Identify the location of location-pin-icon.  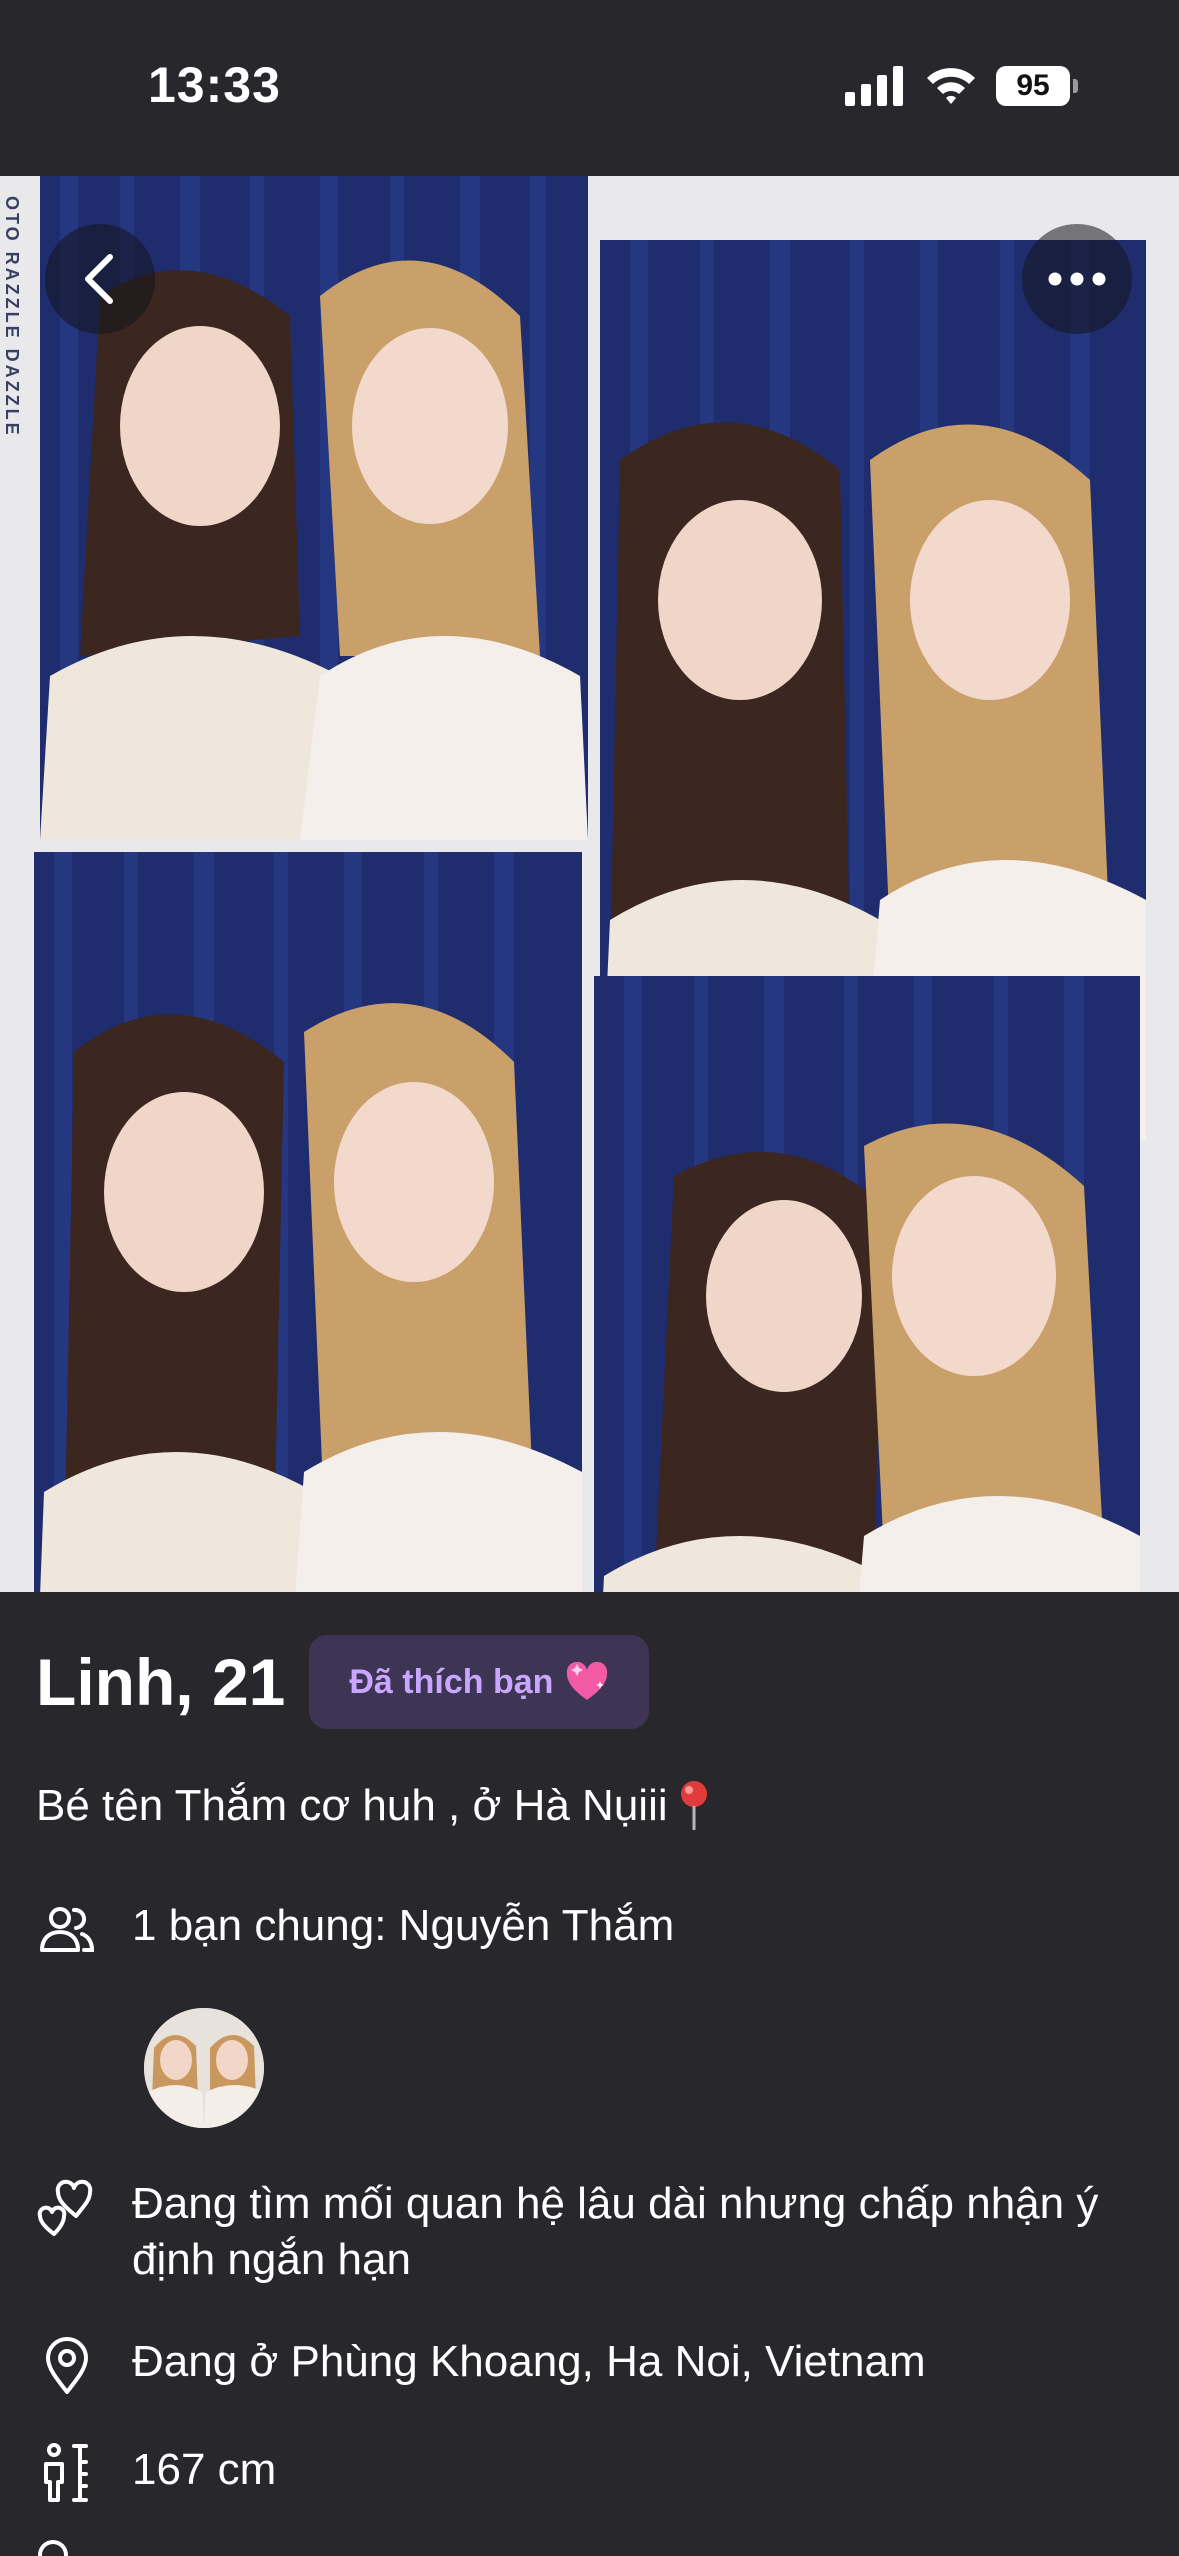
(67, 2365).